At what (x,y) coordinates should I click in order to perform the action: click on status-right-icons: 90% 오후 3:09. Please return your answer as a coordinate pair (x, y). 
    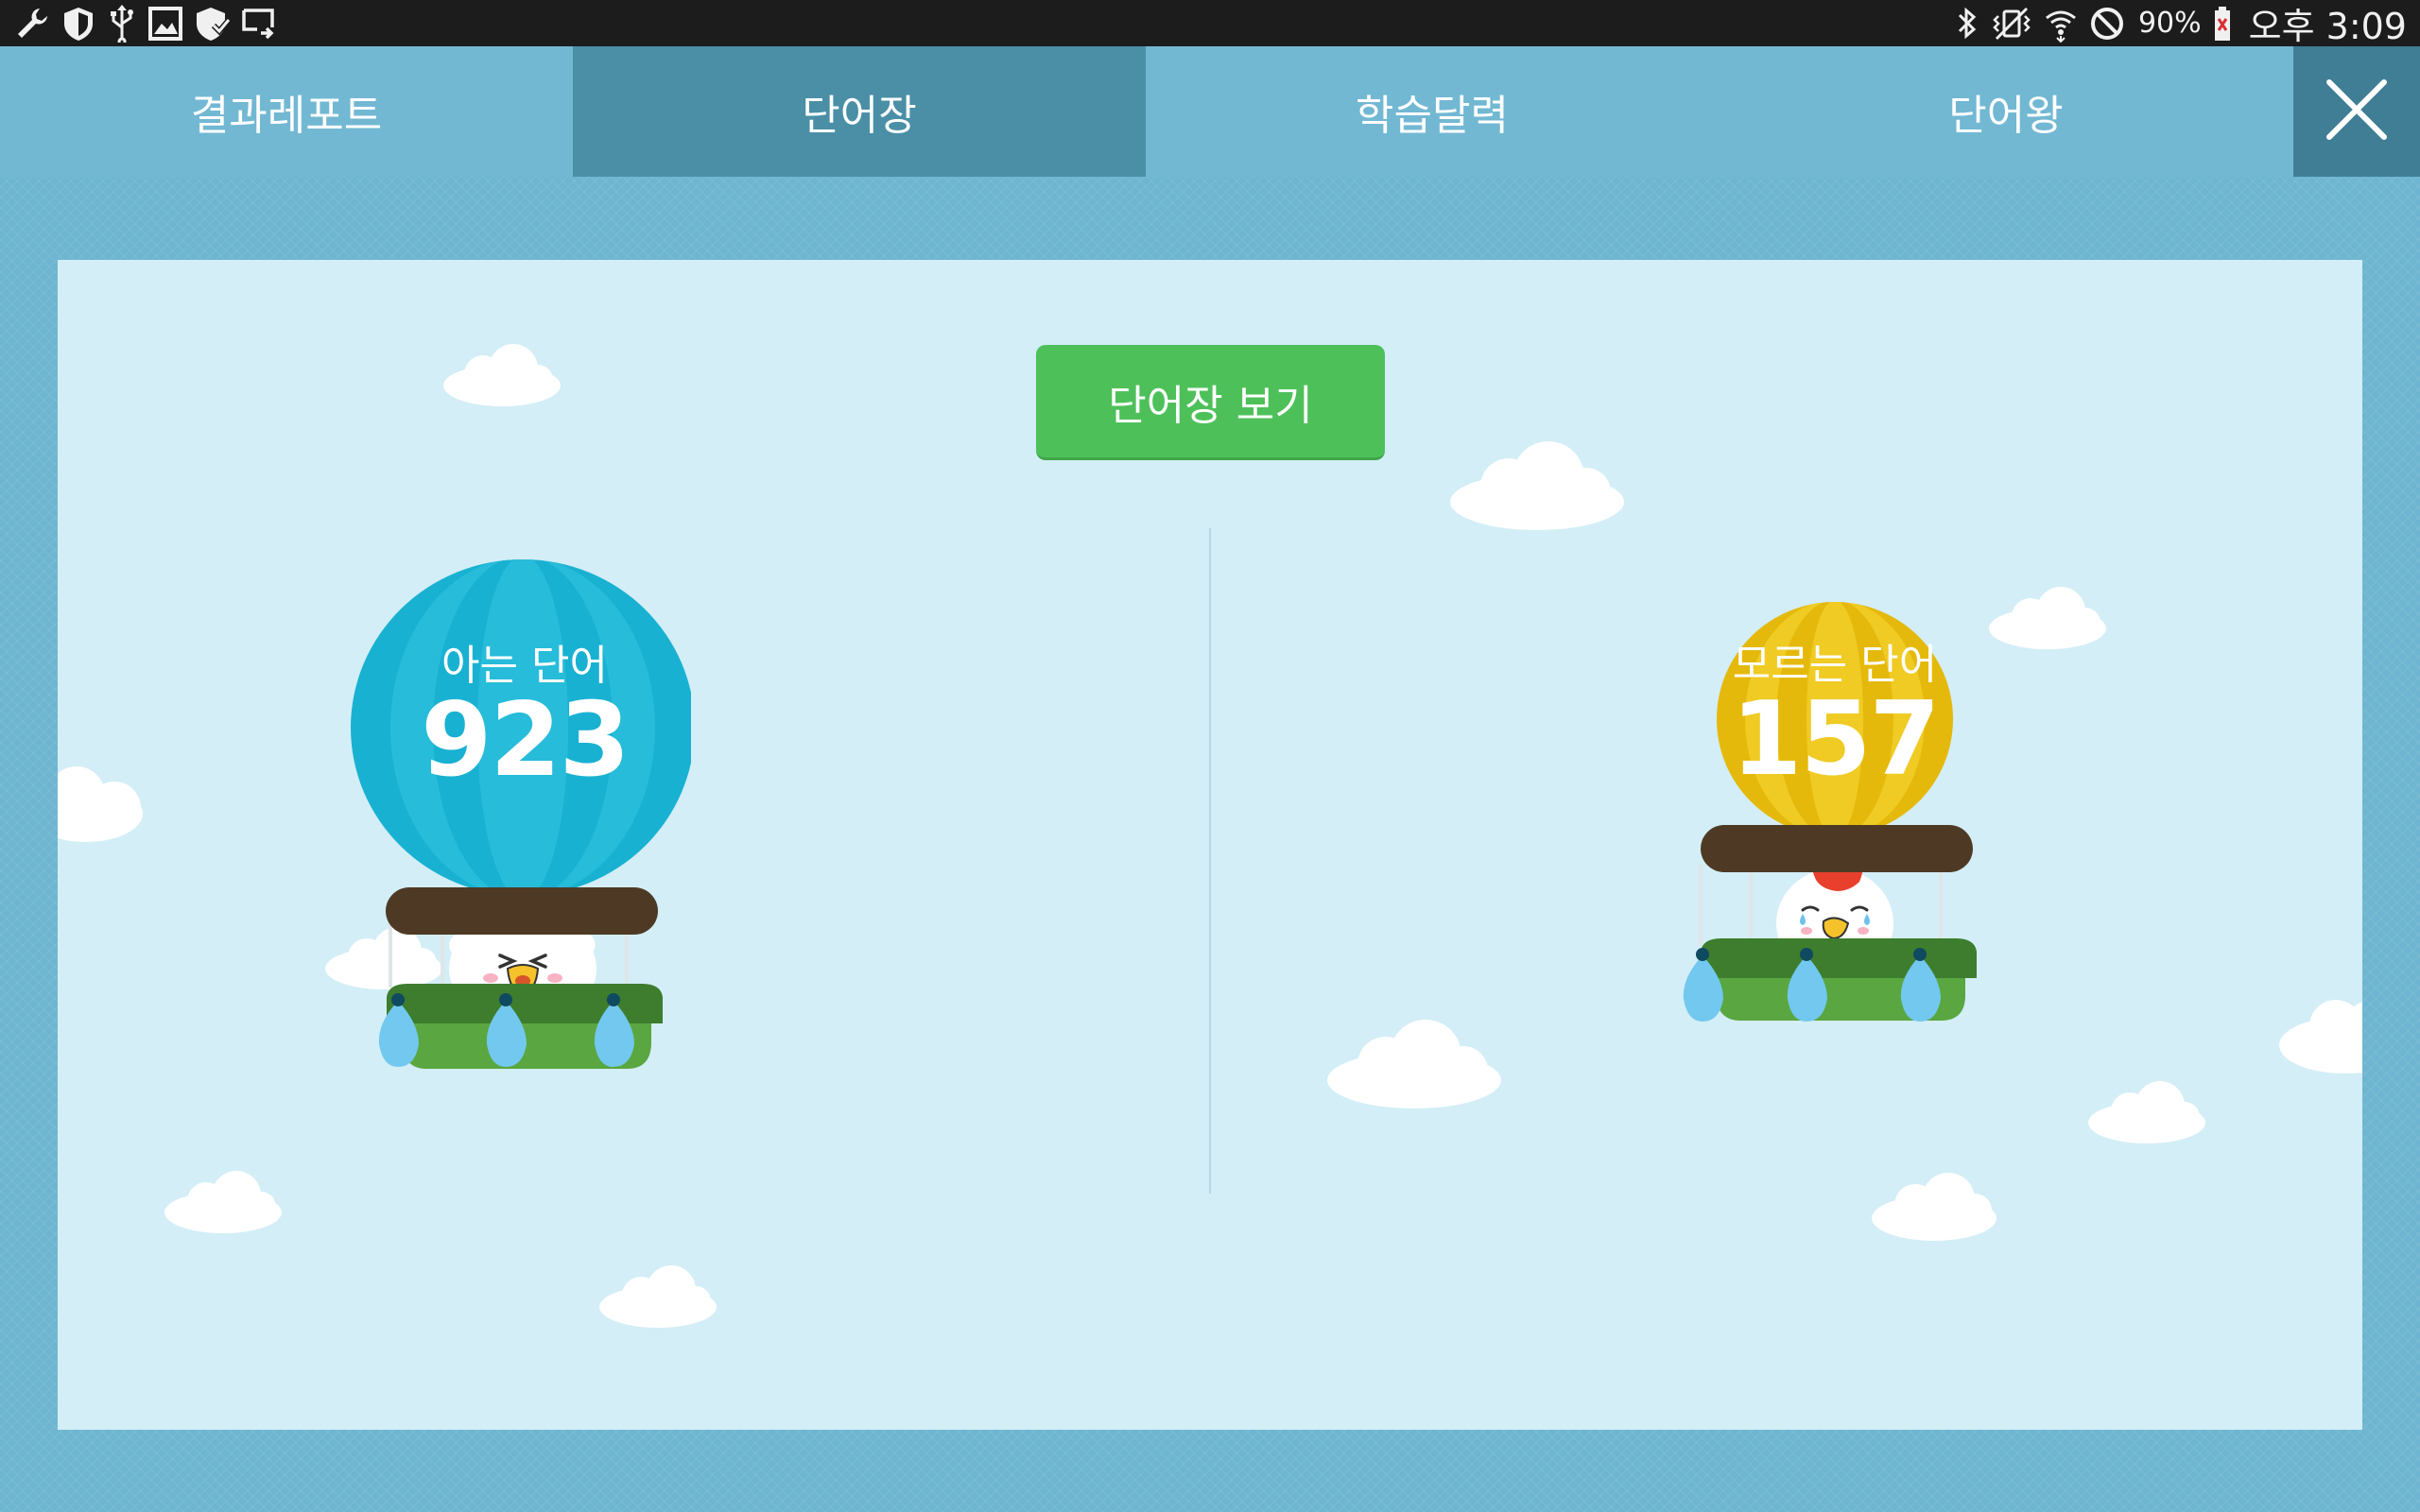
    Looking at the image, I should click on (2181, 23).